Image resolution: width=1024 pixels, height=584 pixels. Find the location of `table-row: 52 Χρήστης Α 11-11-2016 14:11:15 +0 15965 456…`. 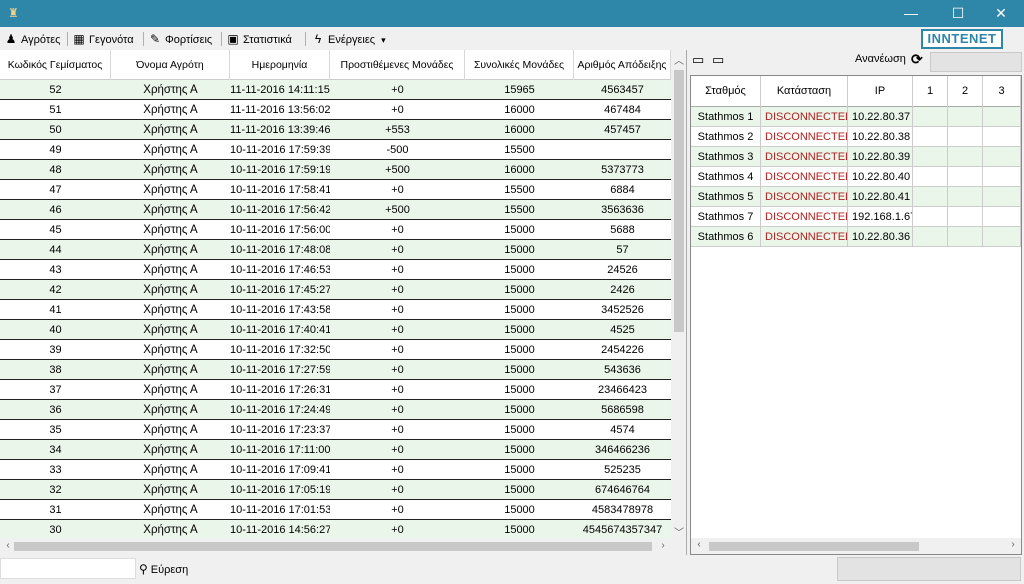

table-row: 52 Χρήστης Α 11-11-2016 14:11:15 +0 15965 456… is located at coordinates (335, 90).